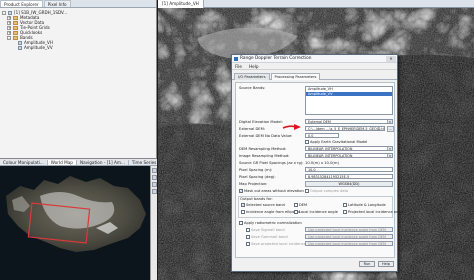  I want to click on checkbox-label: Projected local incidence angle, so click(376, 212).